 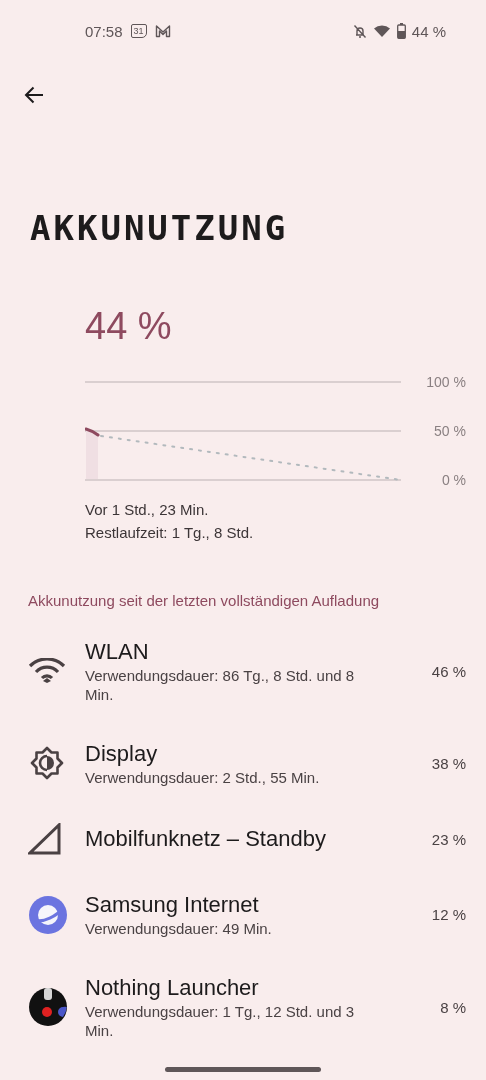 I want to click on section-header: Akkunutzung seit der letzten vollständigen Aufladung, so click(x=204, y=601).